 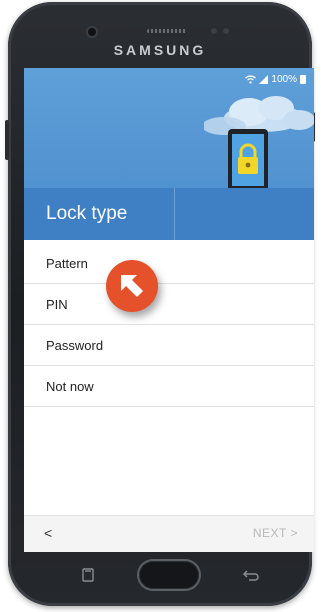 I want to click on back-icon, so click(x=251, y=575).